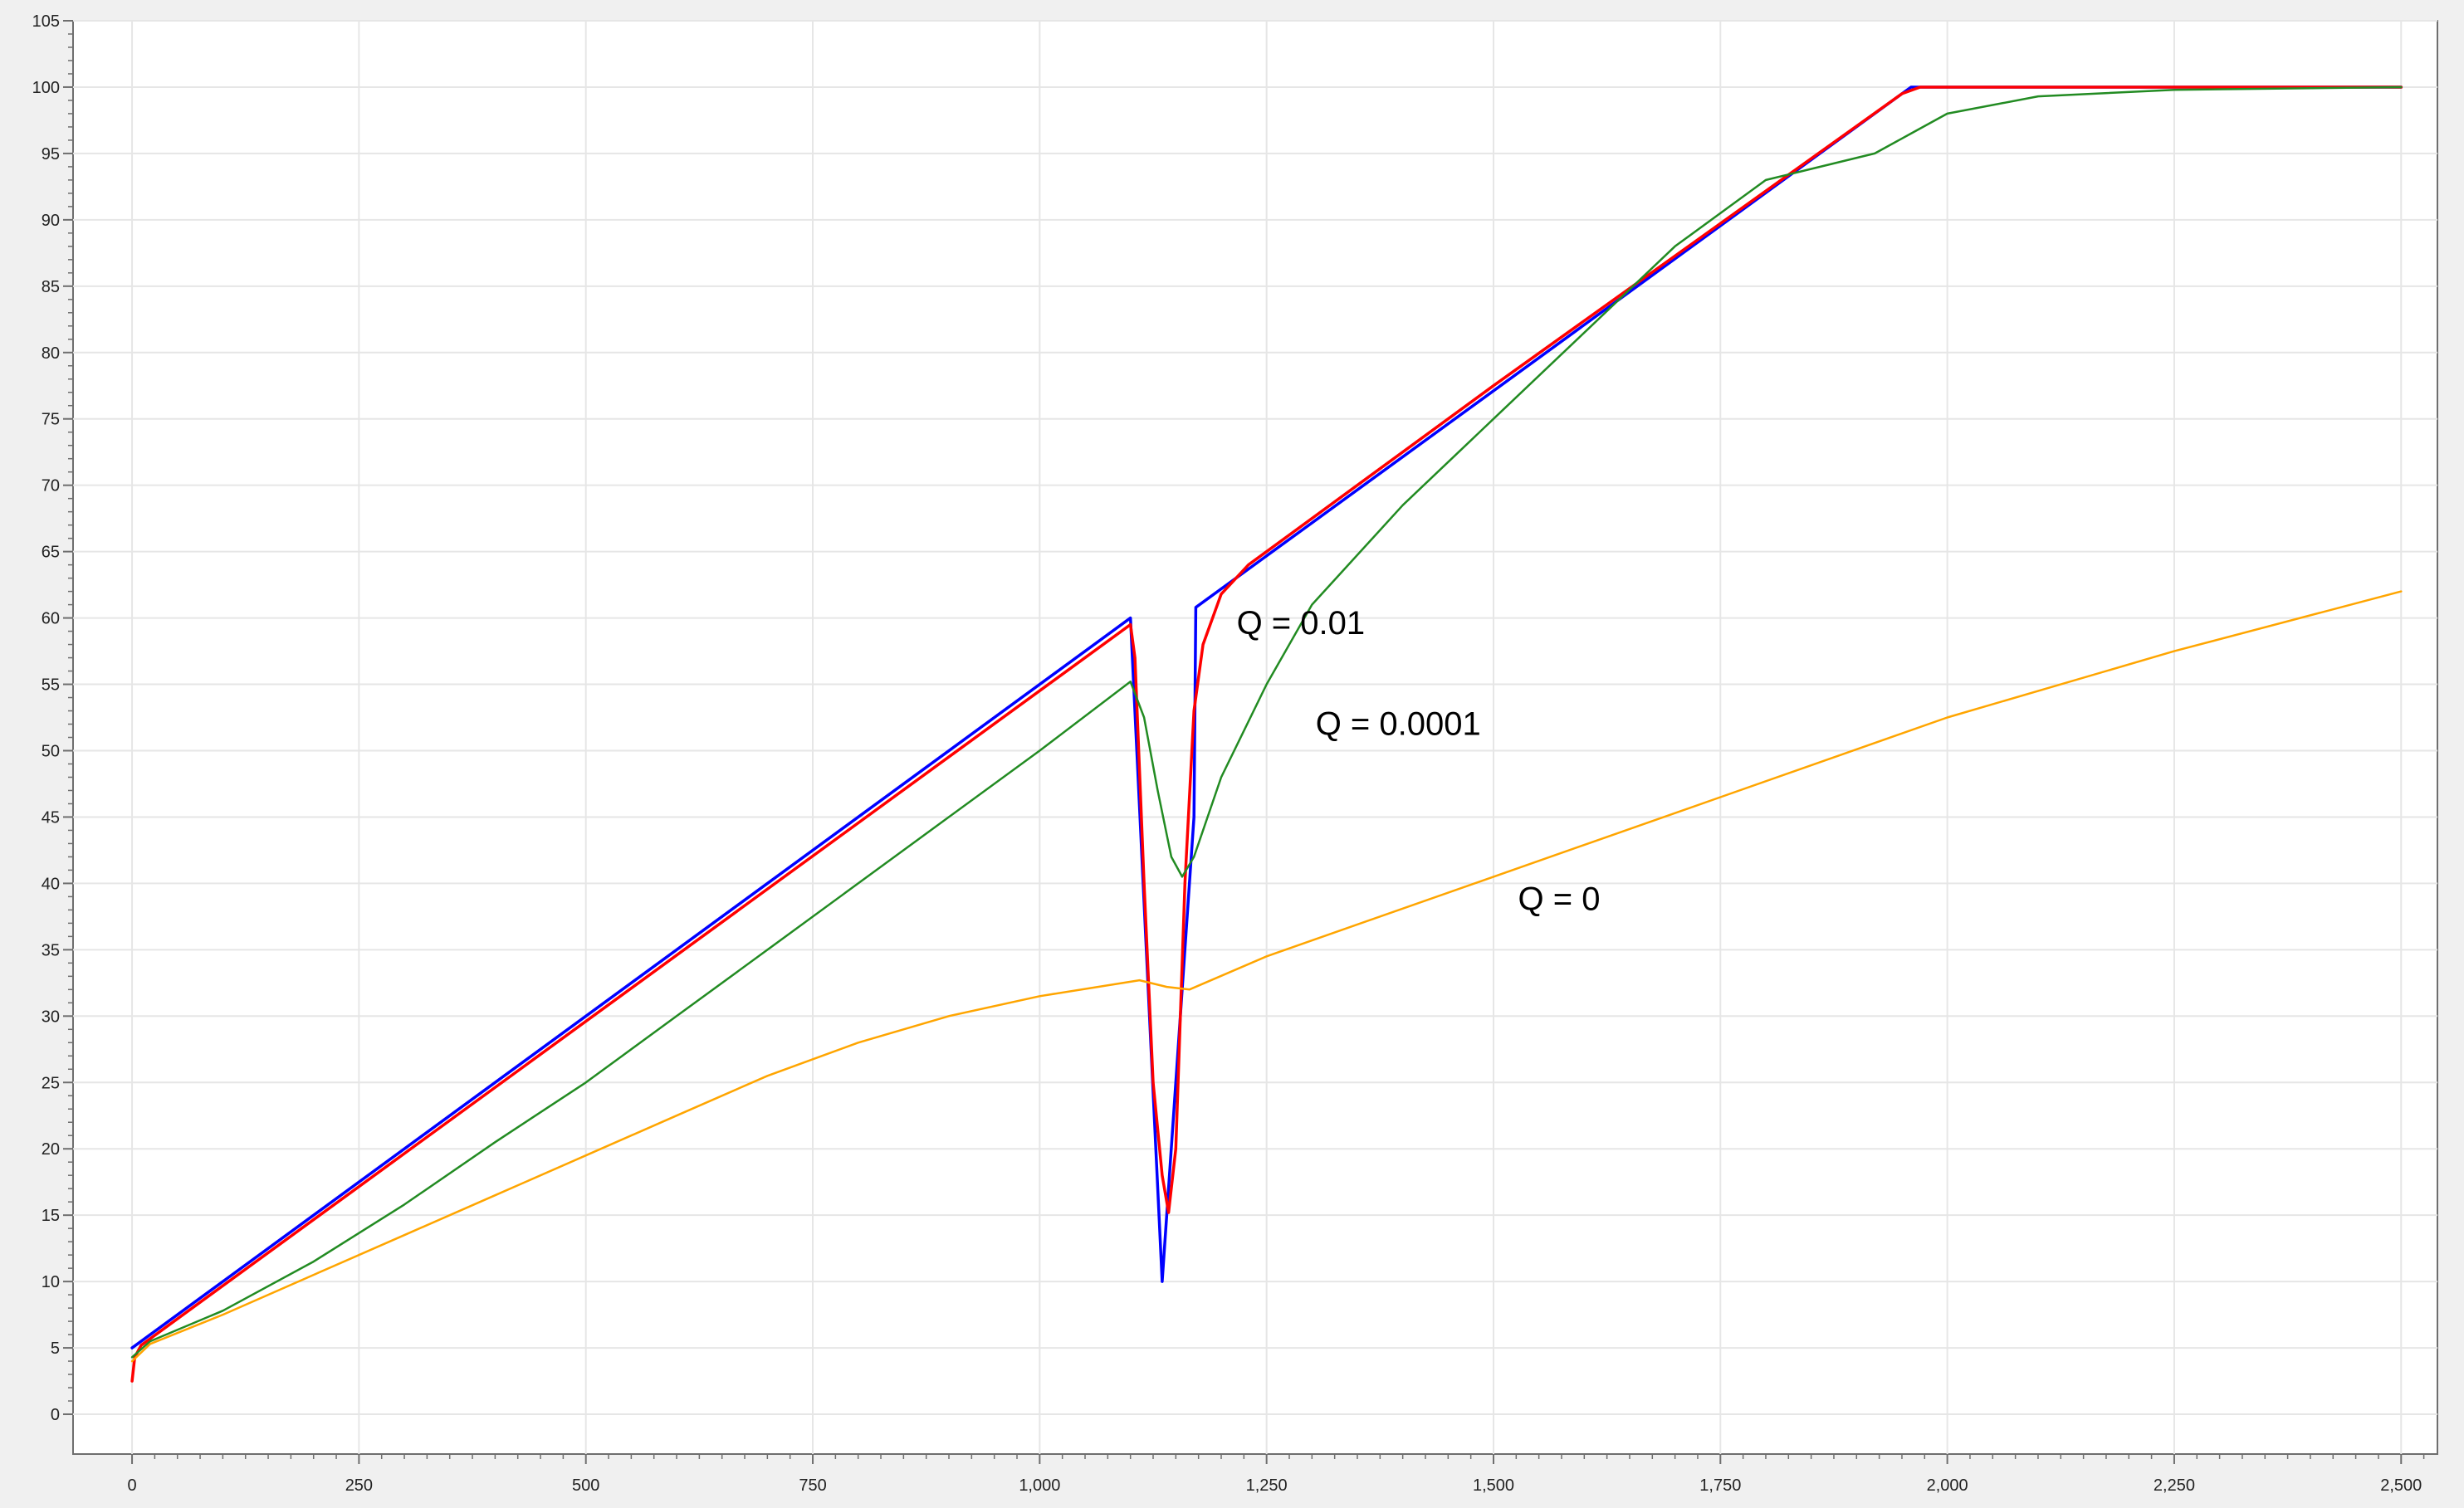 The height and width of the screenshot is (1508, 2464). What do you see at coordinates (359, 1485) in the screenshot?
I see `x-tick-label: 250` at bounding box center [359, 1485].